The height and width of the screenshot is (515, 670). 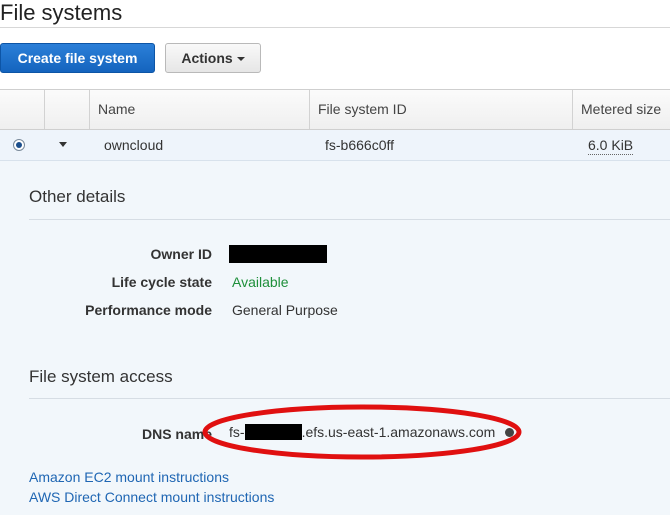 I want to click on column-header-file-system-id: File system ID, so click(x=440, y=109).